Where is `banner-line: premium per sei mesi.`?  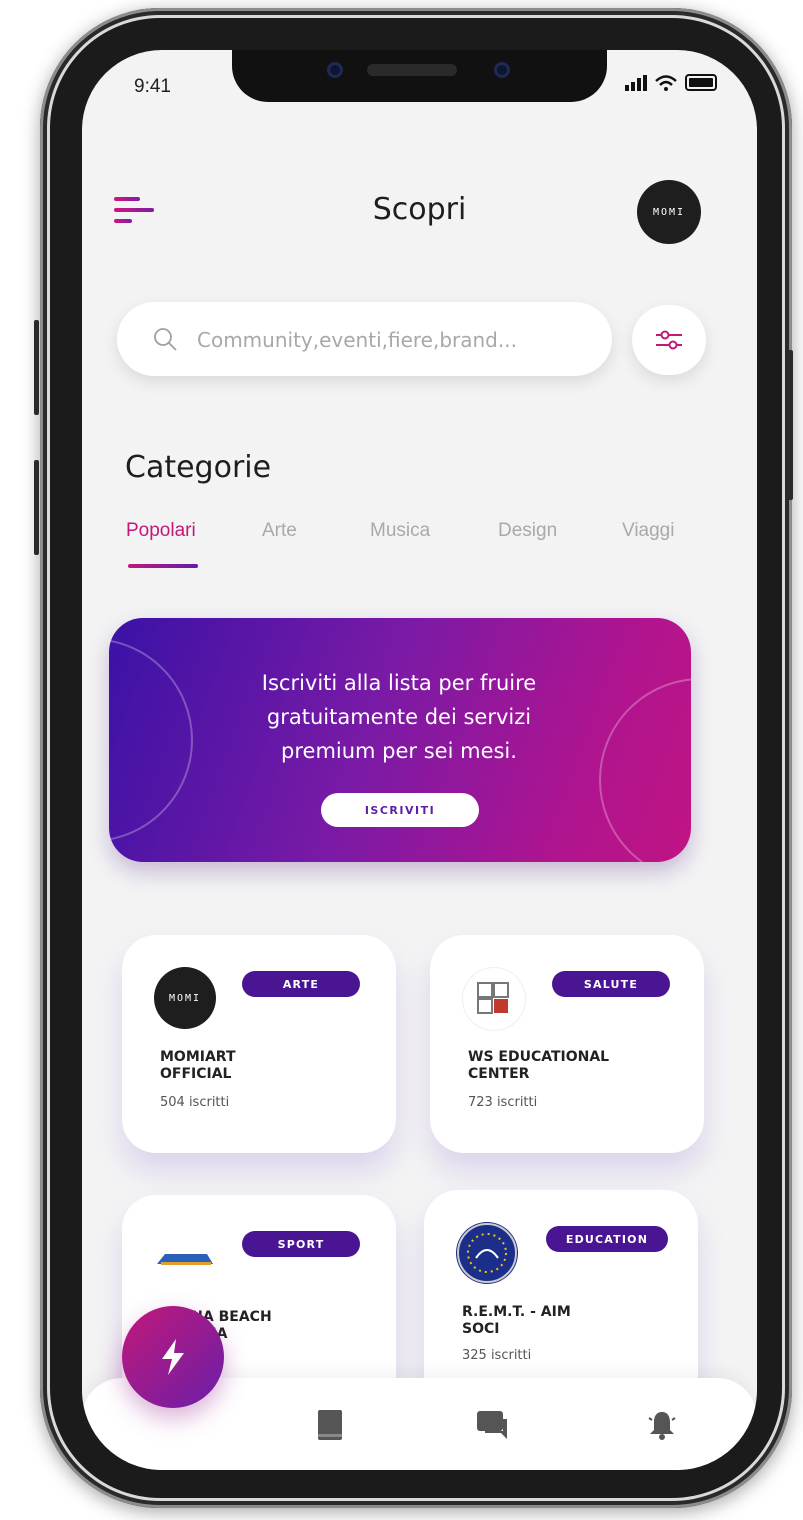
banner-line: premium per sei mesi. is located at coordinates (399, 751).